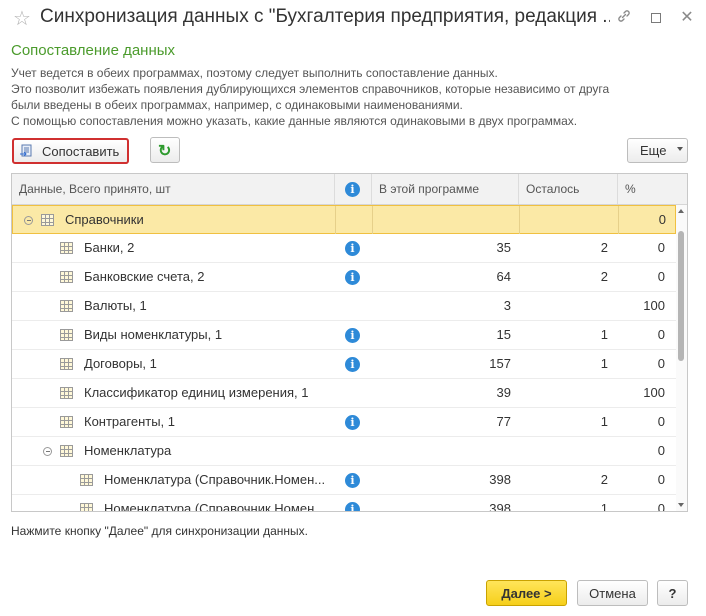  I want to click on table-row: Классификатор единиц измерения, 1 39 100, so click(344, 393).